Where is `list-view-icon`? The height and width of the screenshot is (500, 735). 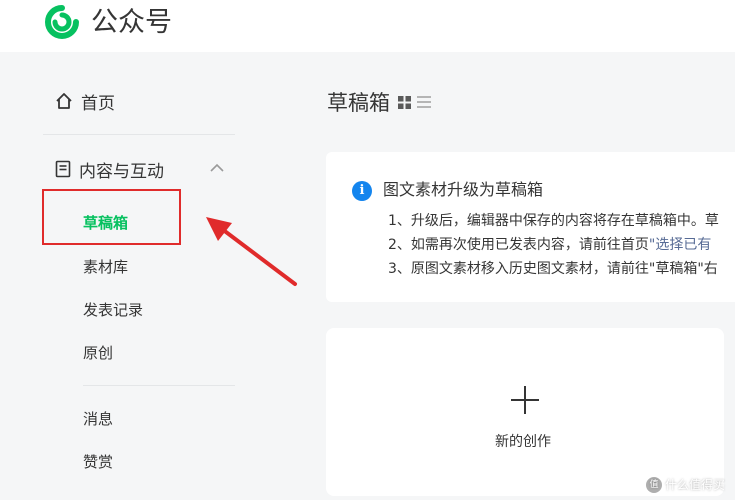 list-view-icon is located at coordinates (424, 102).